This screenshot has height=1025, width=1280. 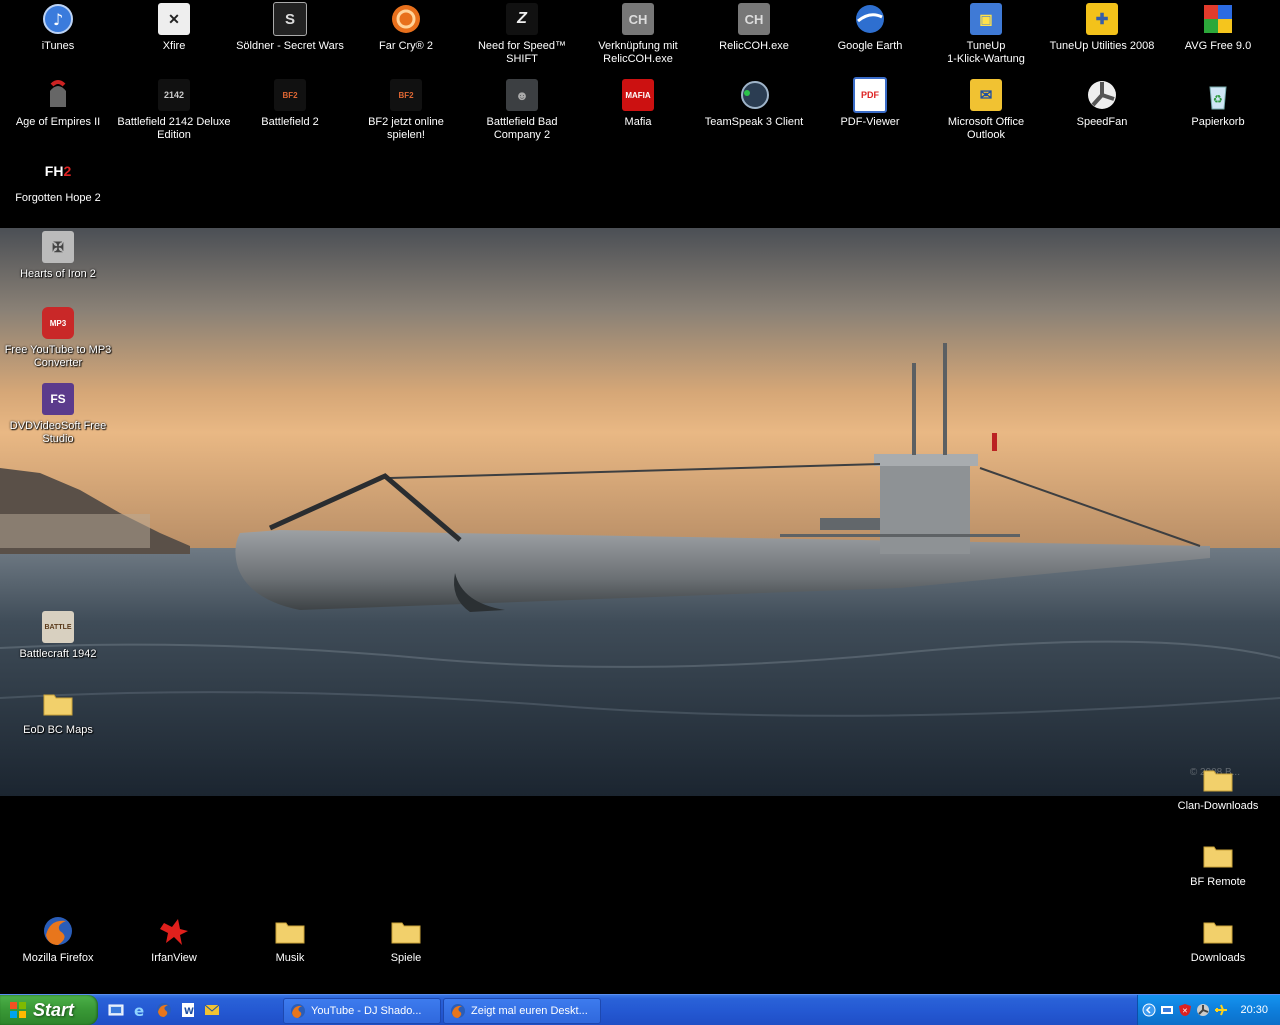 I want to click on desktop-icon-label: Battlecraft 1942, so click(x=58, y=654).